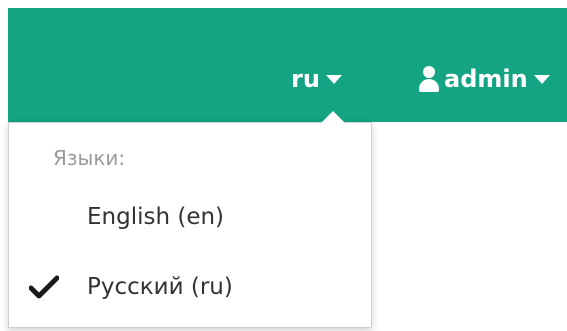 Image resolution: width=567 pixels, height=331 pixels. I want to click on language-toggle-label: ru, so click(305, 79).